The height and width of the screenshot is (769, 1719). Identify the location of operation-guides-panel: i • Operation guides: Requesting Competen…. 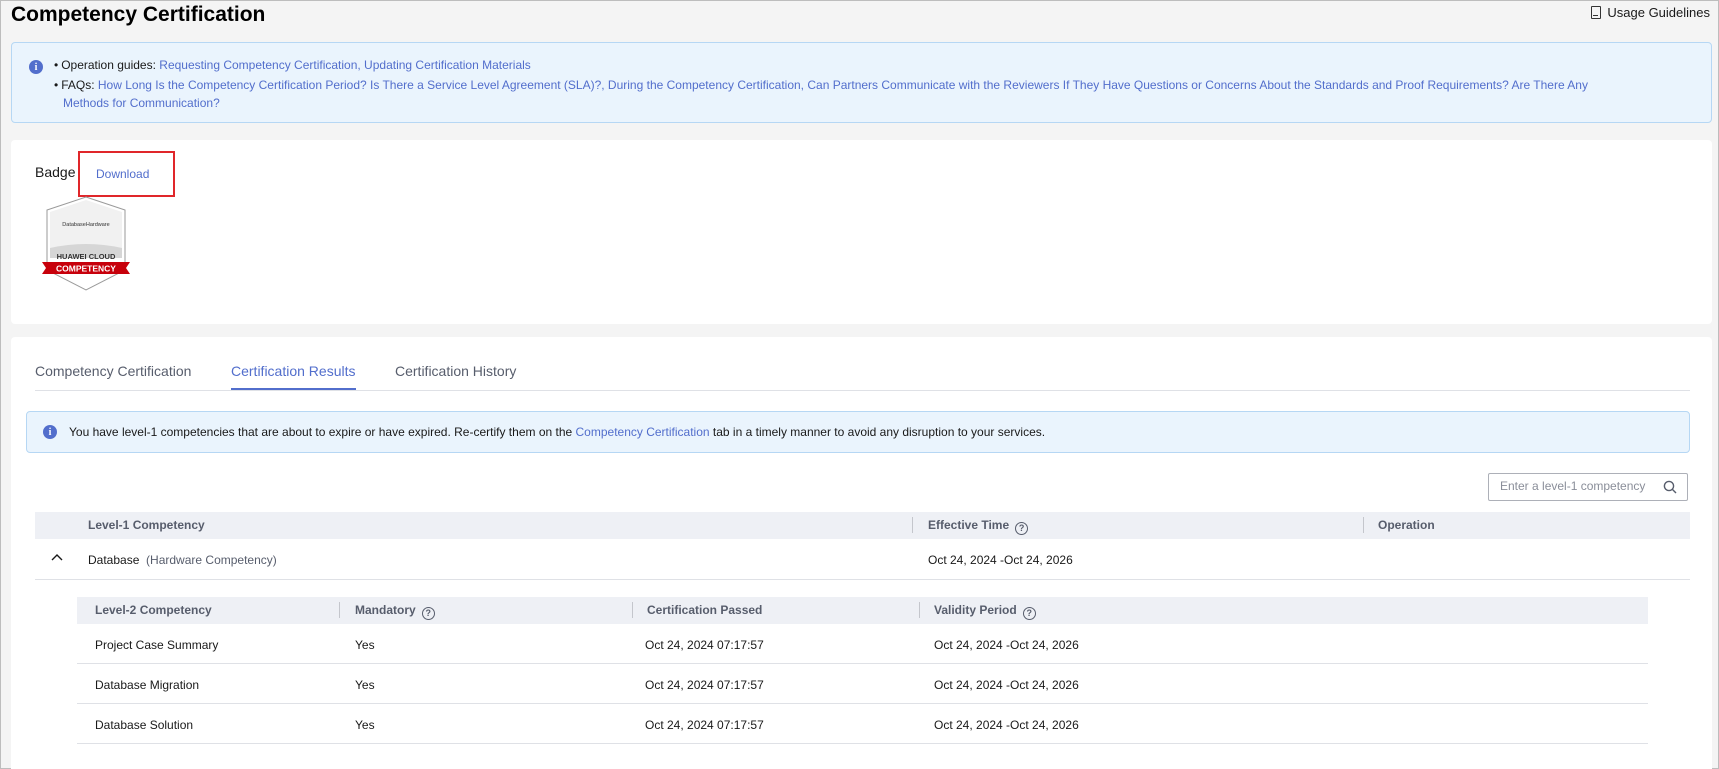
(861, 82).